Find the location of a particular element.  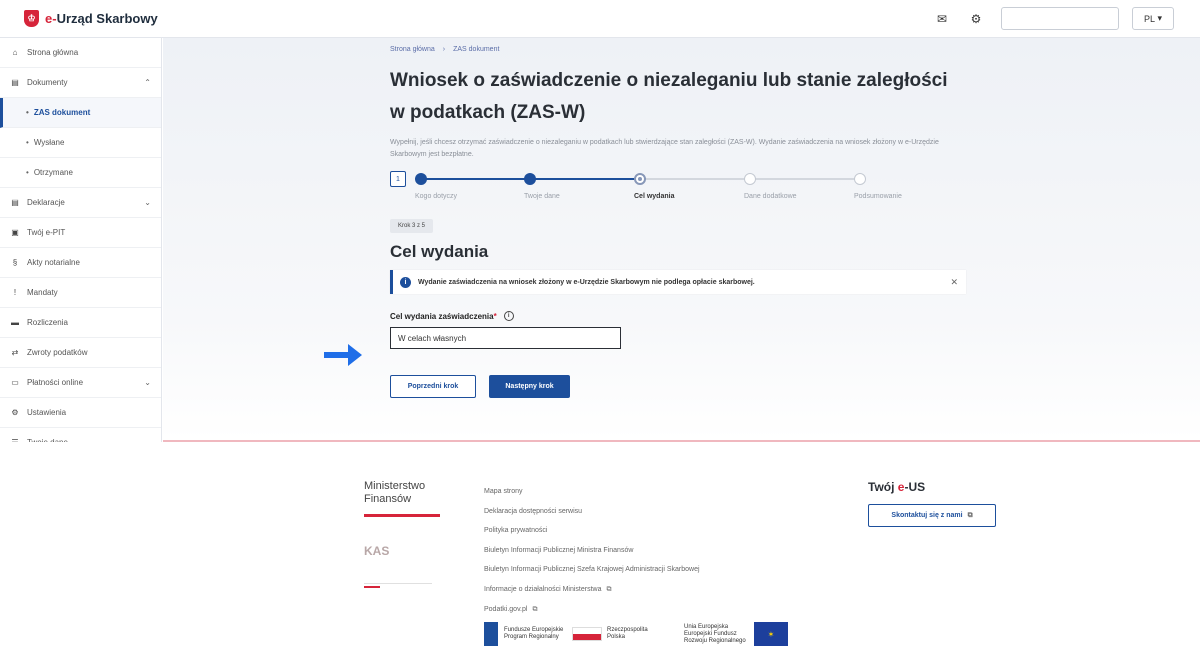

language-select: PL ▾ is located at coordinates (1153, 18).